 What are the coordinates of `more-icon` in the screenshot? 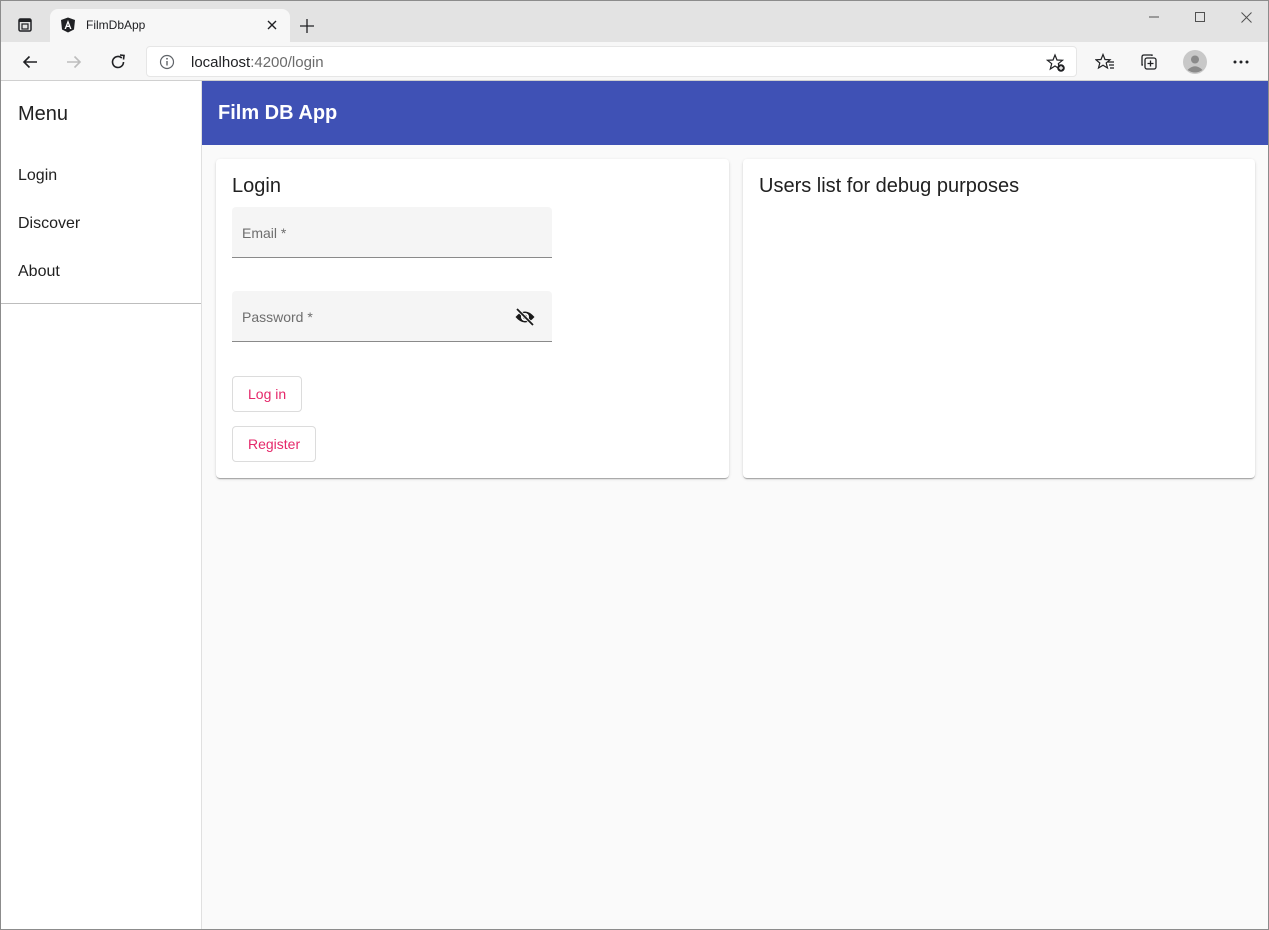 It's located at (1241, 62).